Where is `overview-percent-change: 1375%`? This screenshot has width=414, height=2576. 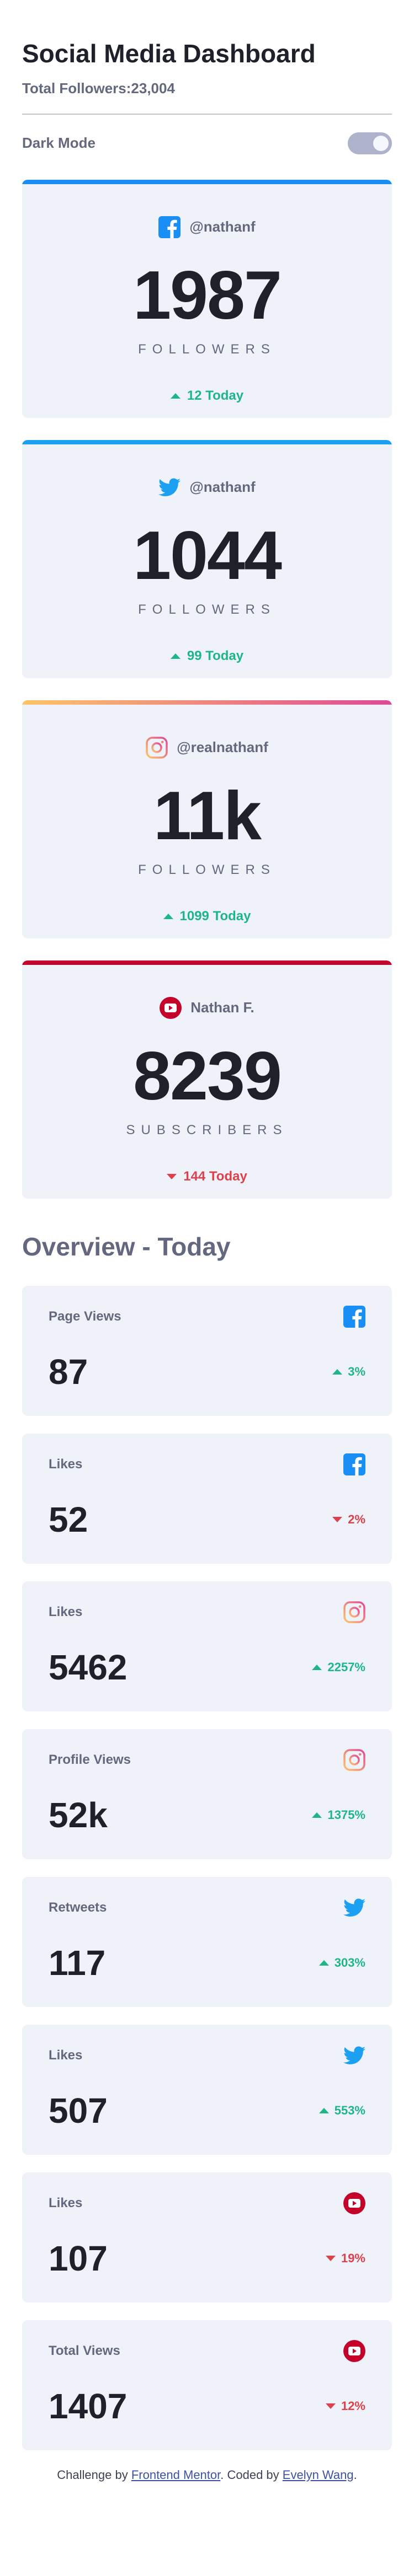 overview-percent-change: 1375% is located at coordinates (339, 1815).